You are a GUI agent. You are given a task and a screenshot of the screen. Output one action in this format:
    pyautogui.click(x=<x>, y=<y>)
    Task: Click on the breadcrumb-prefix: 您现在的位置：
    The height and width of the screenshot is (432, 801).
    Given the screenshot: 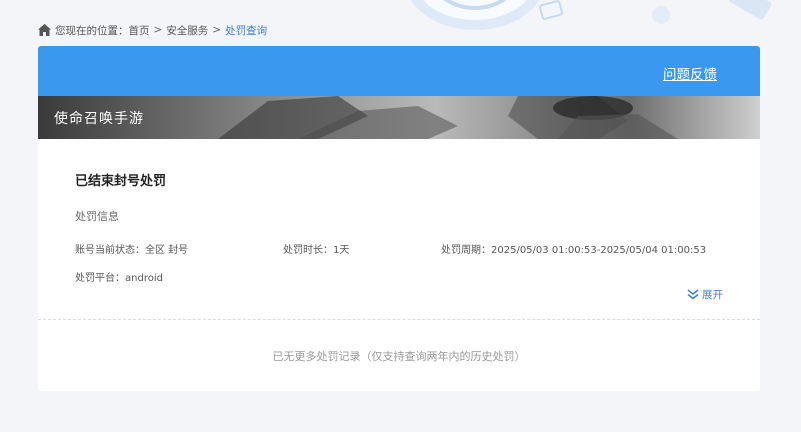 What is the action you would take?
    pyautogui.click(x=92, y=30)
    